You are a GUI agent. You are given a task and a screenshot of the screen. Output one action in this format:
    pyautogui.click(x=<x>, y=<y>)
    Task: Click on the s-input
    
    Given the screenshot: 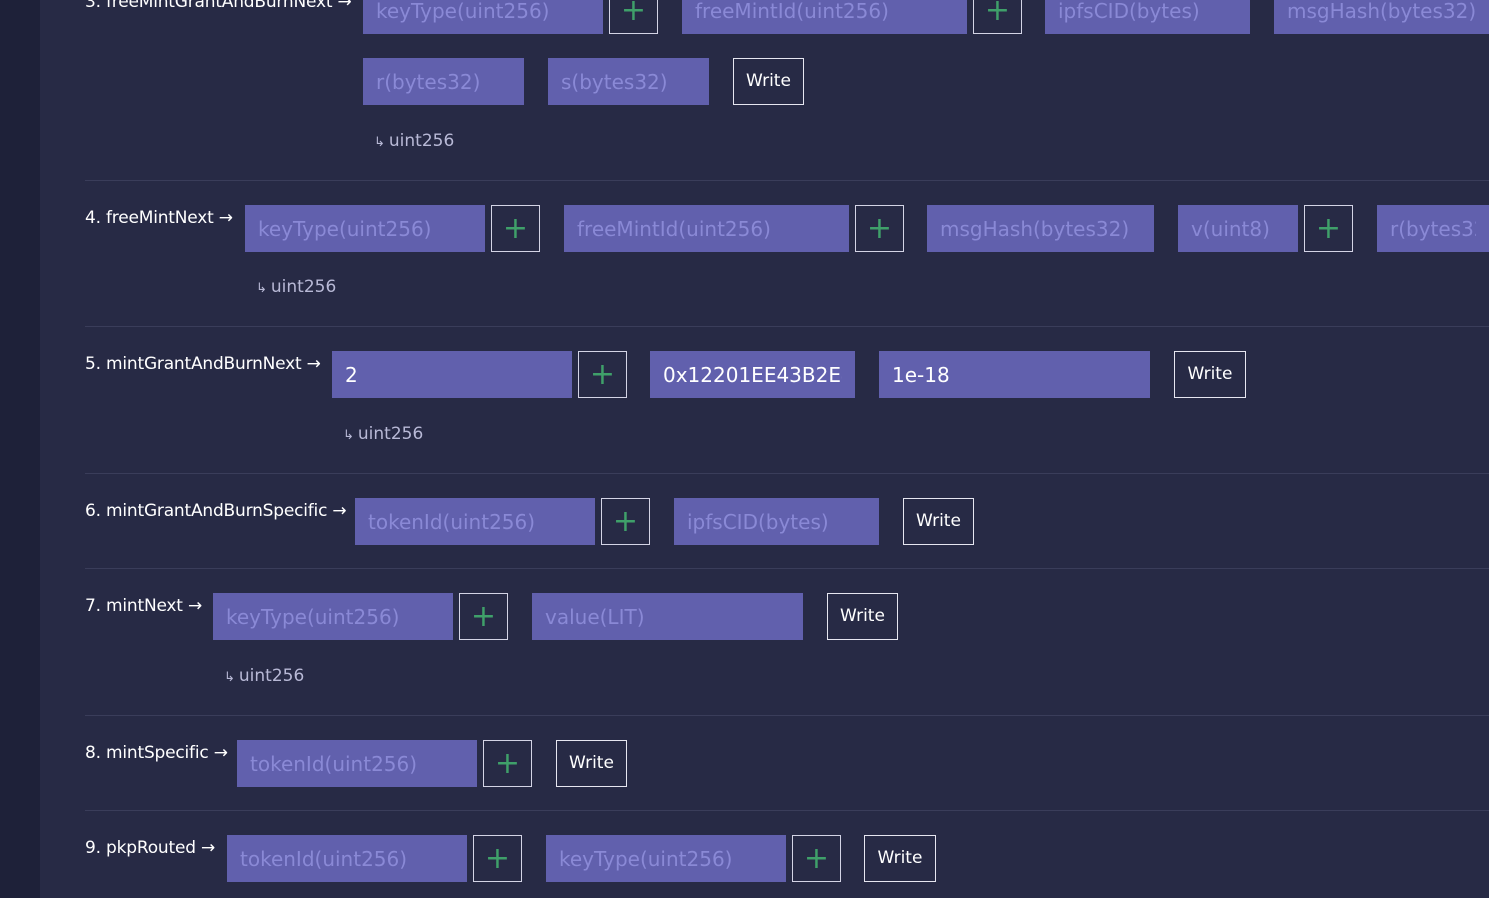 What is the action you would take?
    pyautogui.click(x=628, y=81)
    